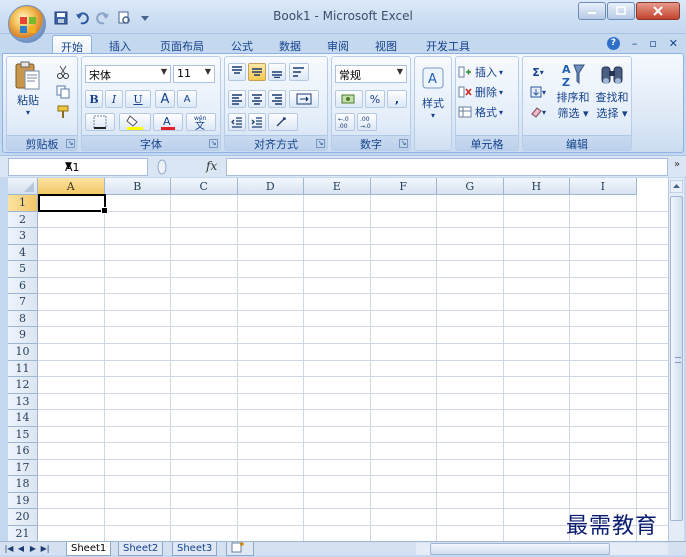 This screenshot has width=686, height=557. Describe the element at coordinates (447, 167) in the screenshot. I see `formula-input` at that location.